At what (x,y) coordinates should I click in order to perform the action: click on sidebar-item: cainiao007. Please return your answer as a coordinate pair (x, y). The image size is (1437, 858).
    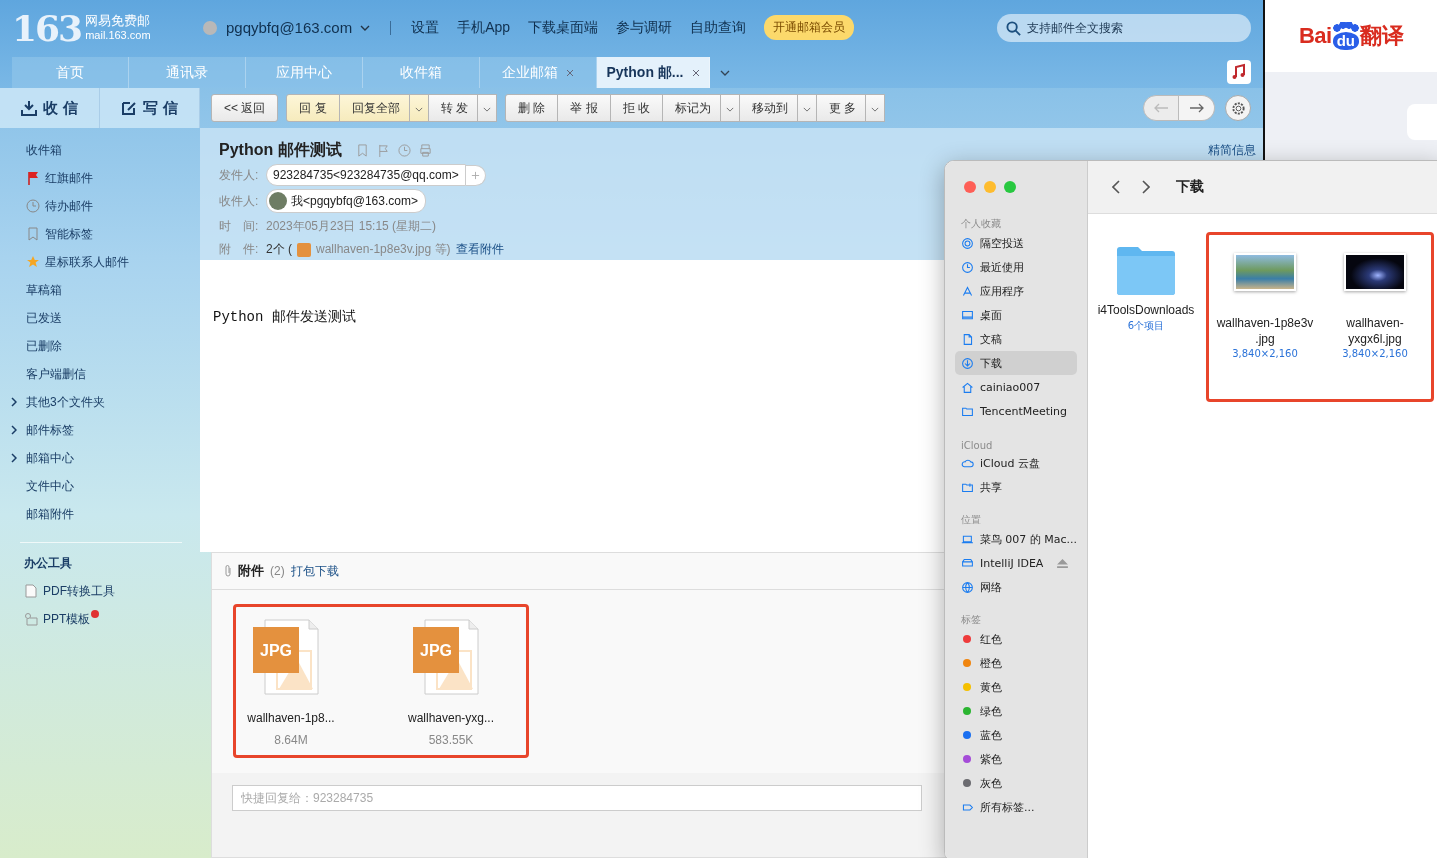
    Looking at the image, I should click on (1016, 387).